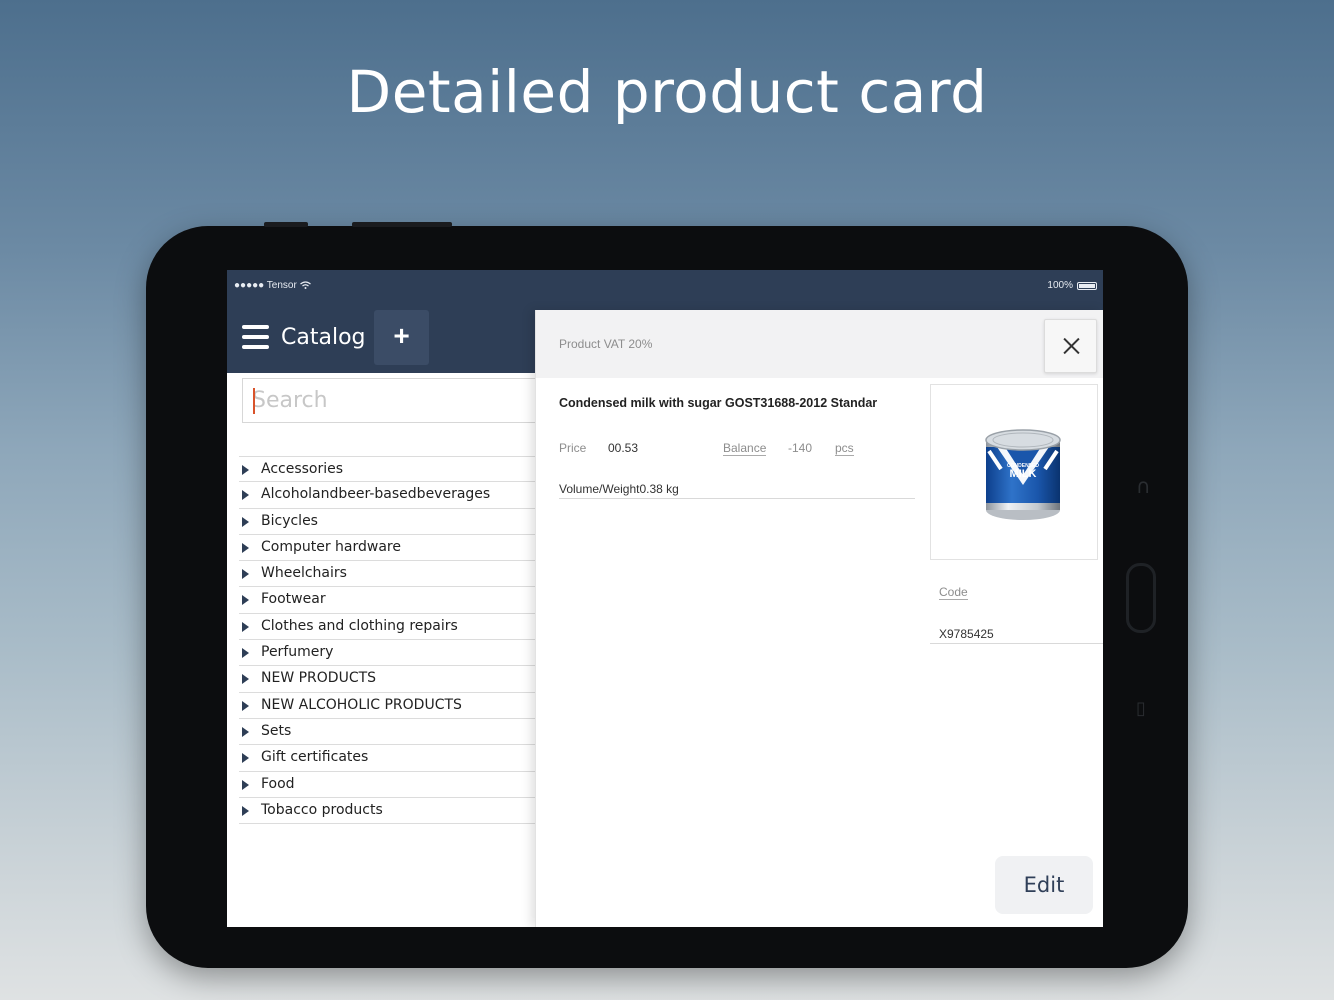 This screenshot has width=1334, height=1000. Describe the element at coordinates (667, 92) in the screenshot. I see `page-headline: Detailed product card` at that location.